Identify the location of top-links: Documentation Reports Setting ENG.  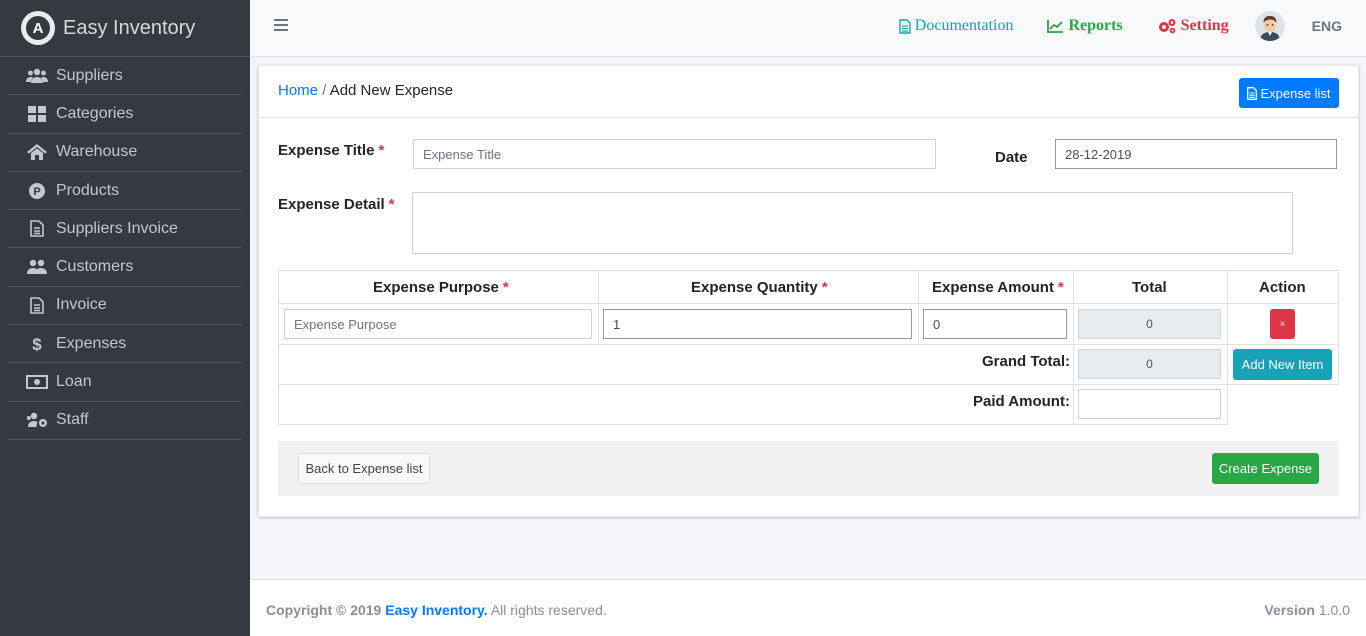
(1132, 26).